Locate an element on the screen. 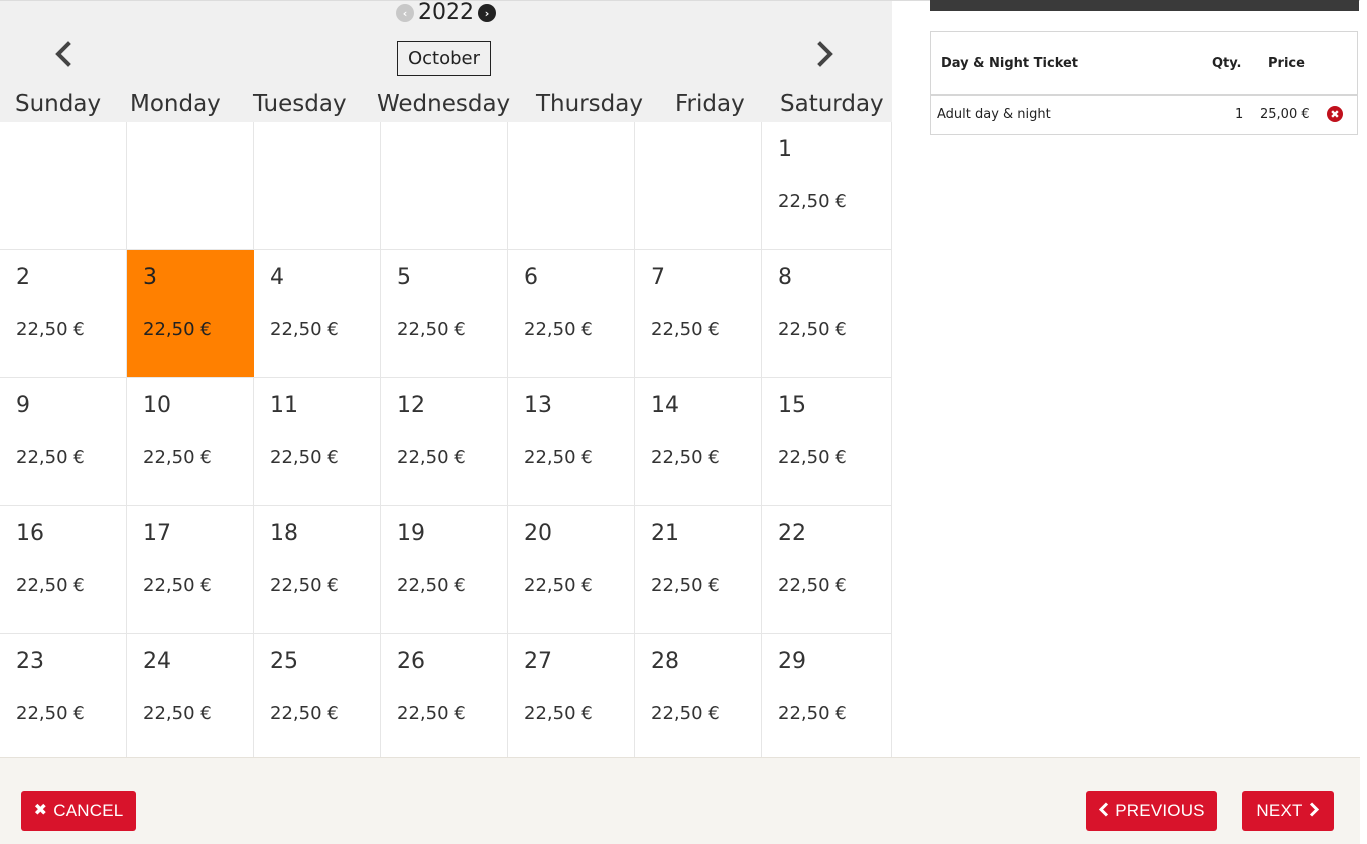 Image resolution: width=1367 pixels, height=844 pixels. calendar-day-cell: 9 22,50 € is located at coordinates (63, 441).